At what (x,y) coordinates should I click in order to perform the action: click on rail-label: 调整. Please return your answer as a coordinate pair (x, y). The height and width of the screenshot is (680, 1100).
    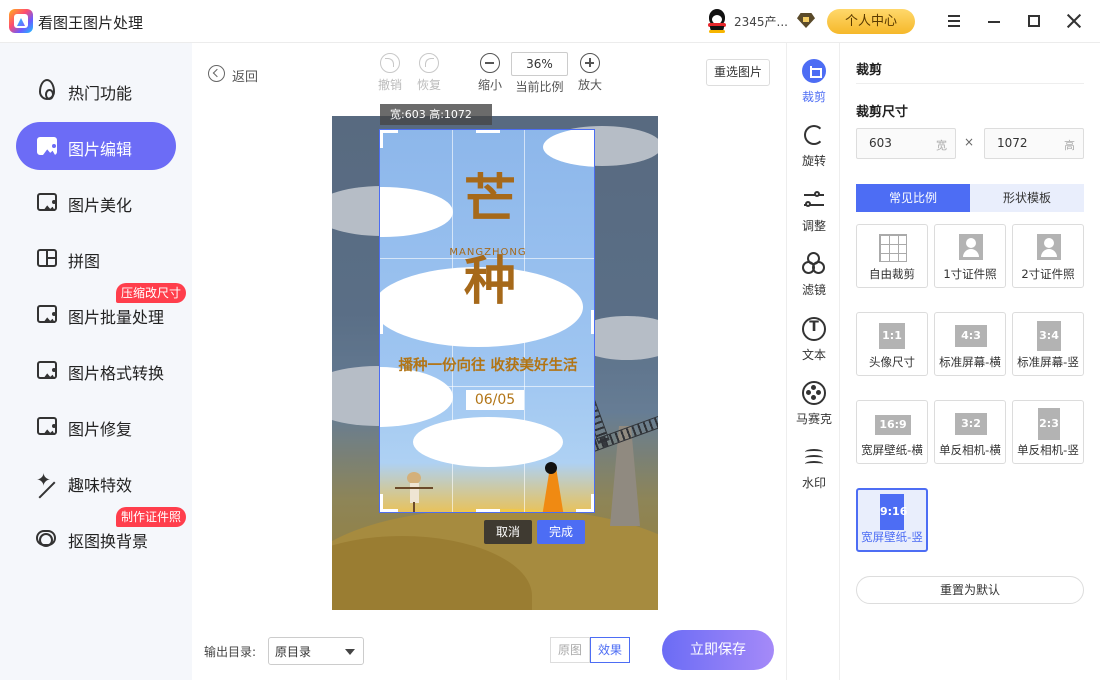
    Looking at the image, I should click on (813, 226).